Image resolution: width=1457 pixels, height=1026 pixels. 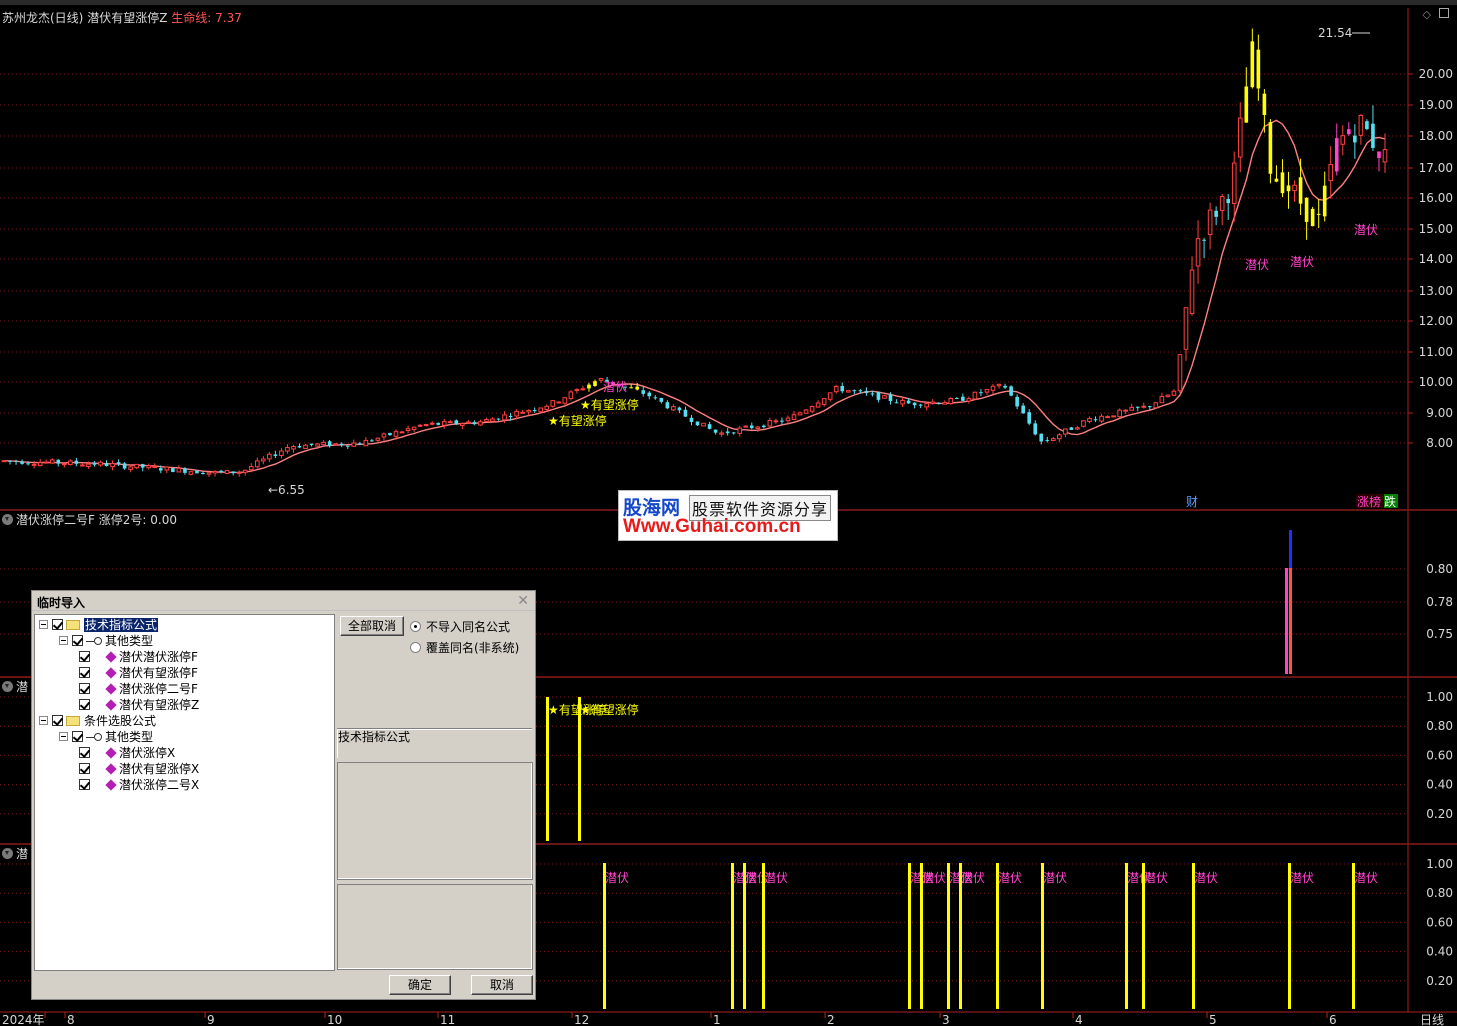 What do you see at coordinates (1439, 814) in the screenshot?
I see `pane3-tick-label: 0.20` at bounding box center [1439, 814].